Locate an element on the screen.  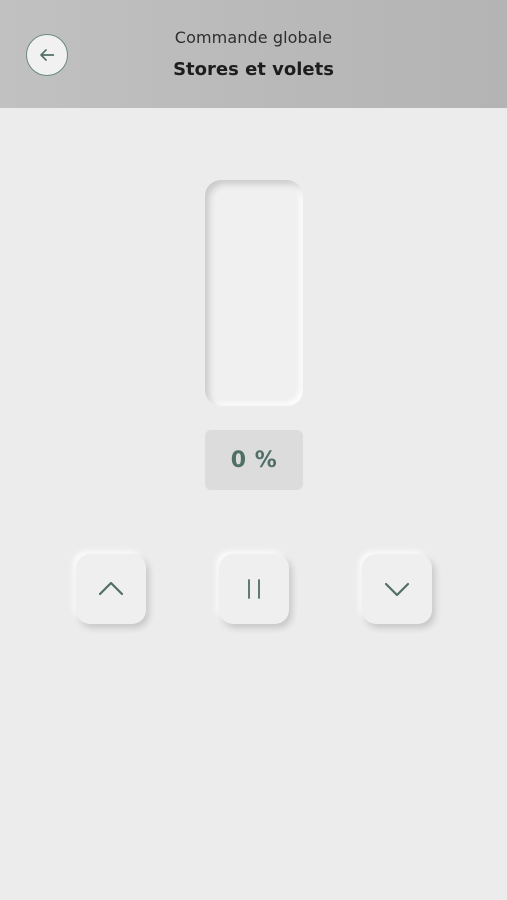
close-button is located at coordinates (397, 589).